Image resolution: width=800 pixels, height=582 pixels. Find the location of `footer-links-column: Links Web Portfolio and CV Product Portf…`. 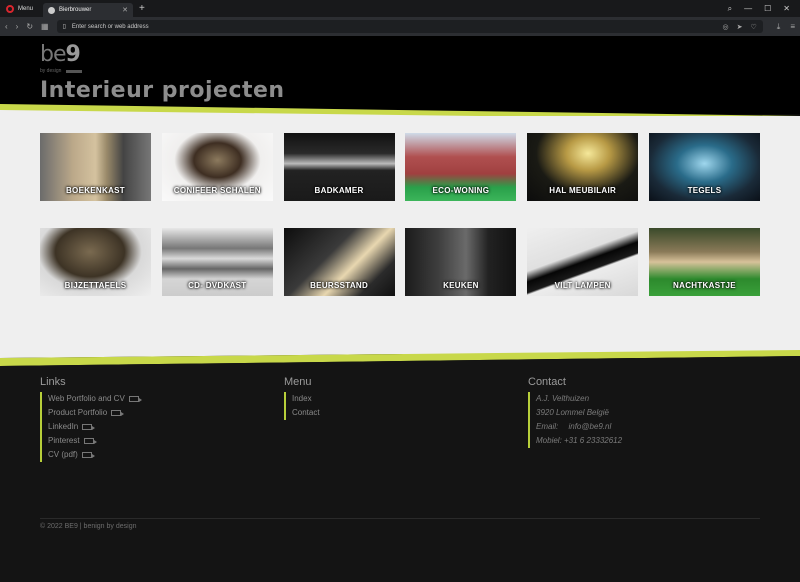

footer-links-column: Links Web Portfolio and CV Product Portf… is located at coordinates (91, 419).